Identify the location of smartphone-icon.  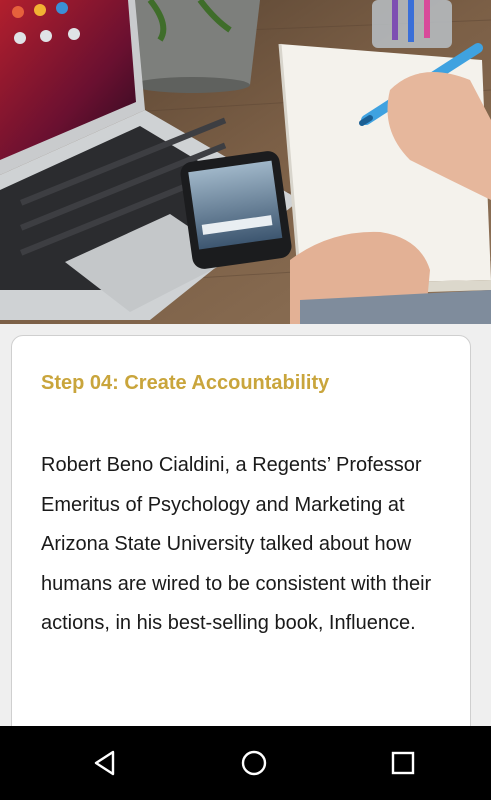
(236, 210).